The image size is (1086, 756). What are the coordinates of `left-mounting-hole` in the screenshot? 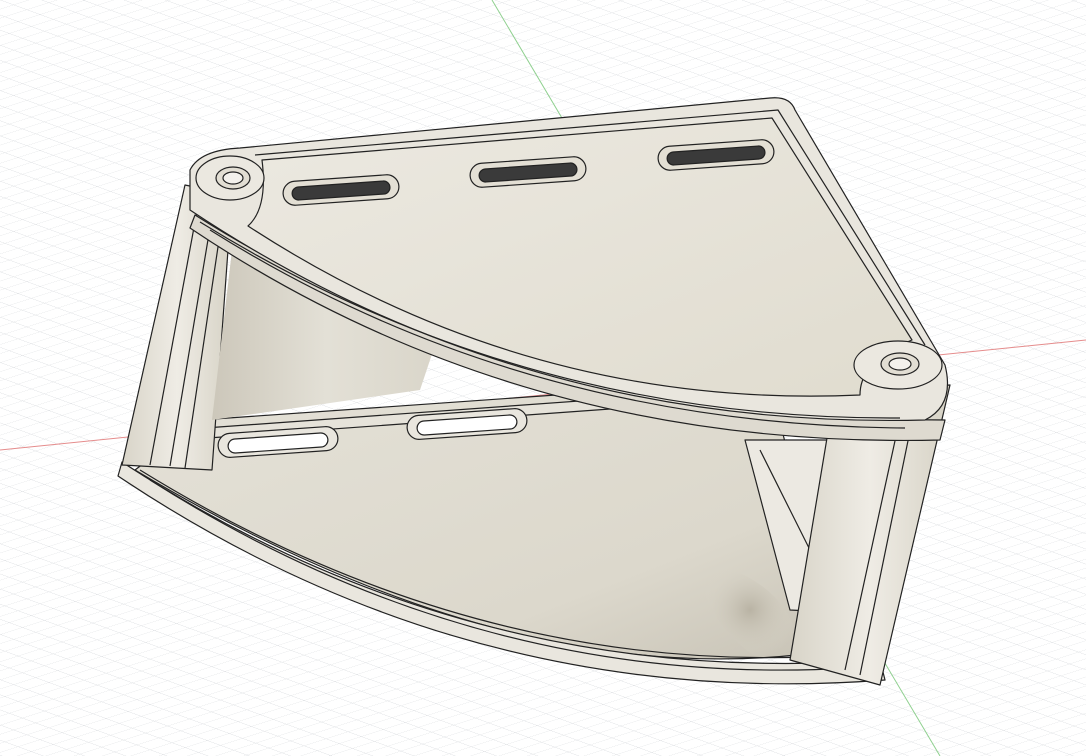 It's located at (230, 178).